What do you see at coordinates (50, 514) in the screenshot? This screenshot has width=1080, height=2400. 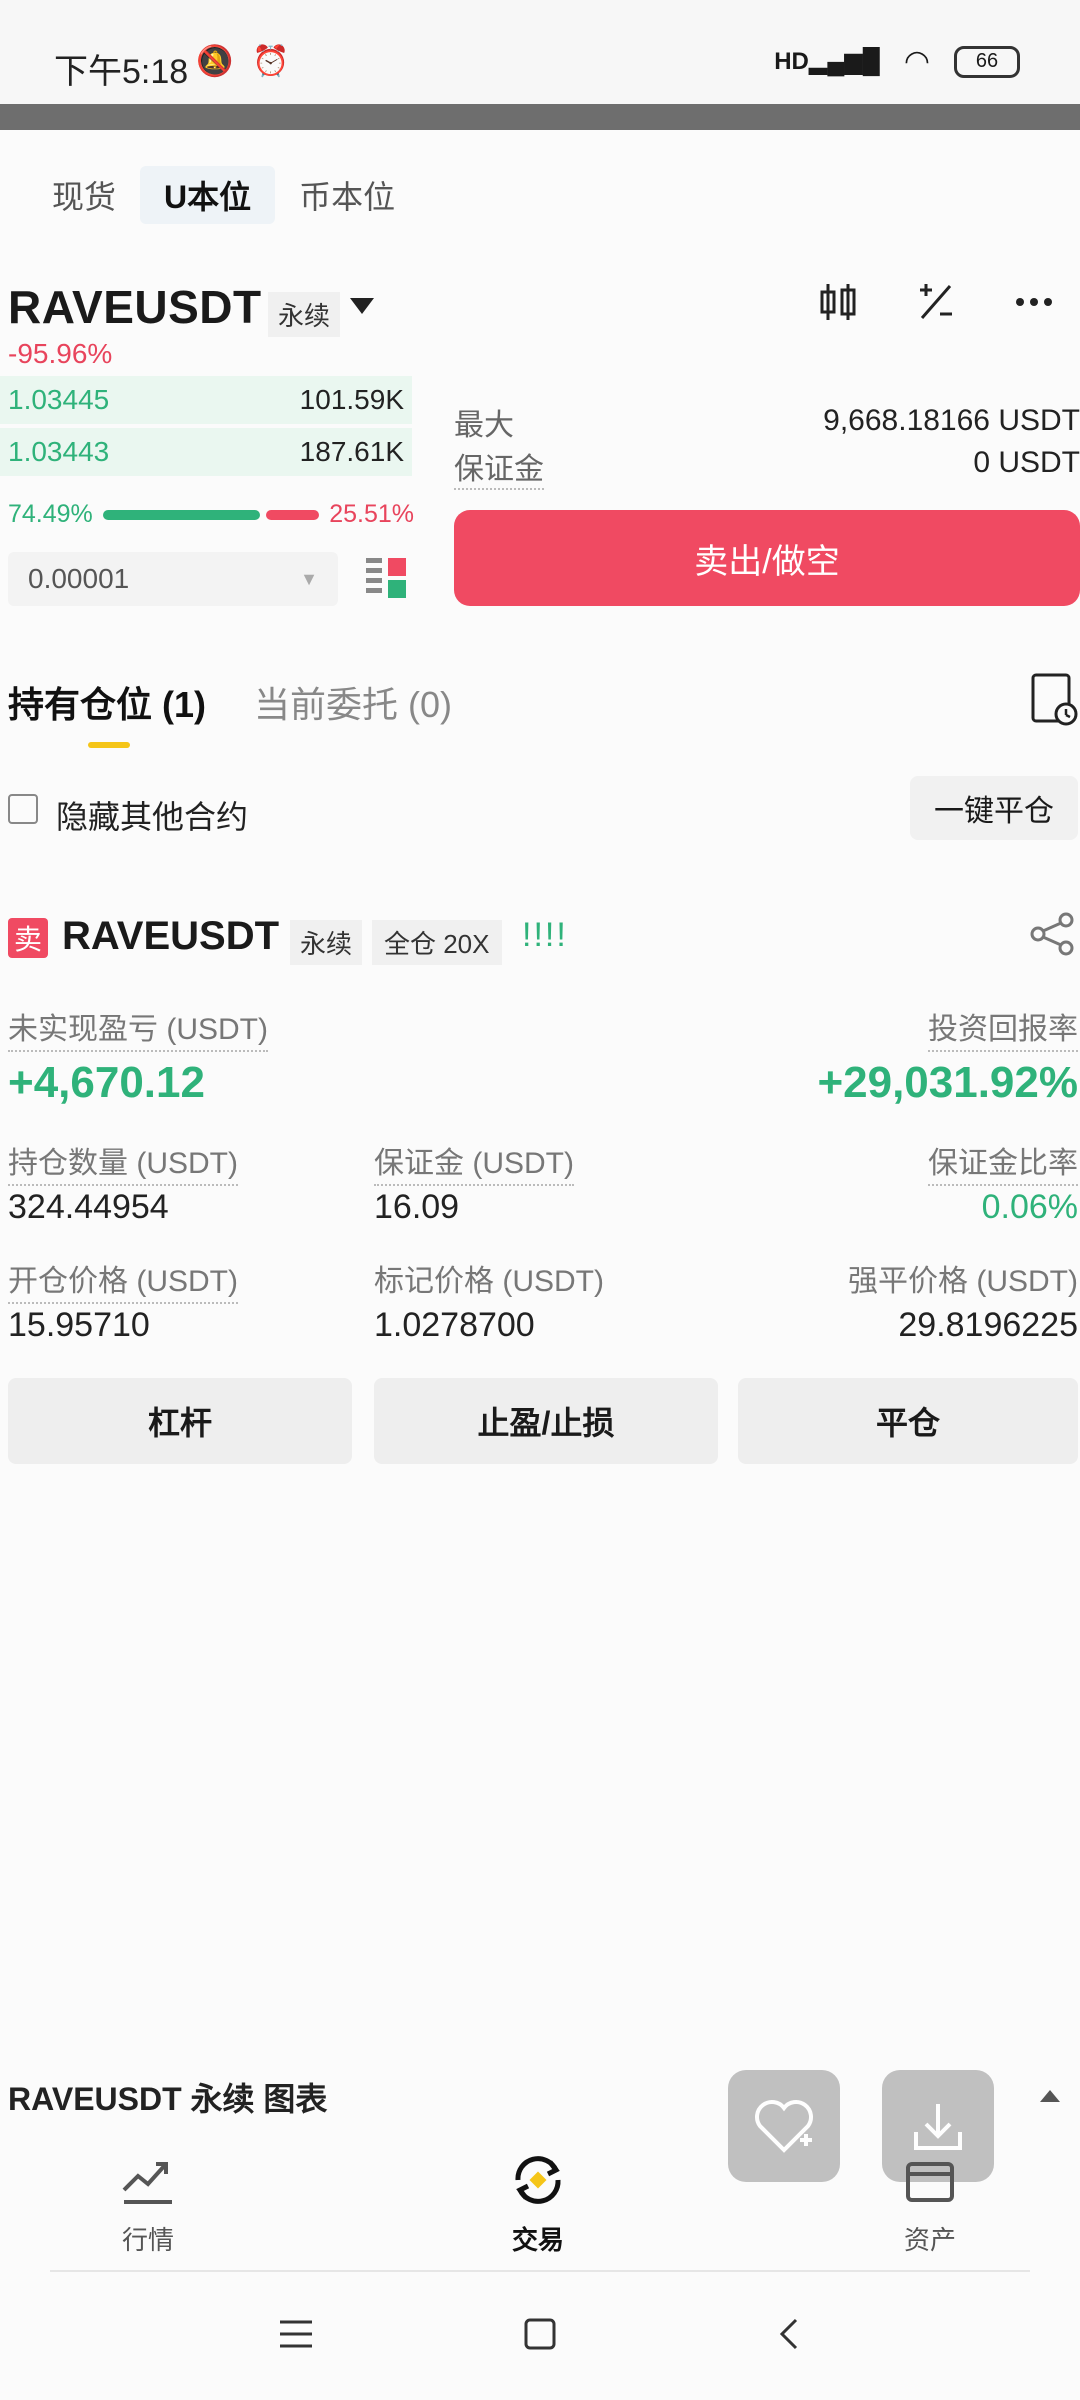 I see `buy-ratio: 74.49%` at bounding box center [50, 514].